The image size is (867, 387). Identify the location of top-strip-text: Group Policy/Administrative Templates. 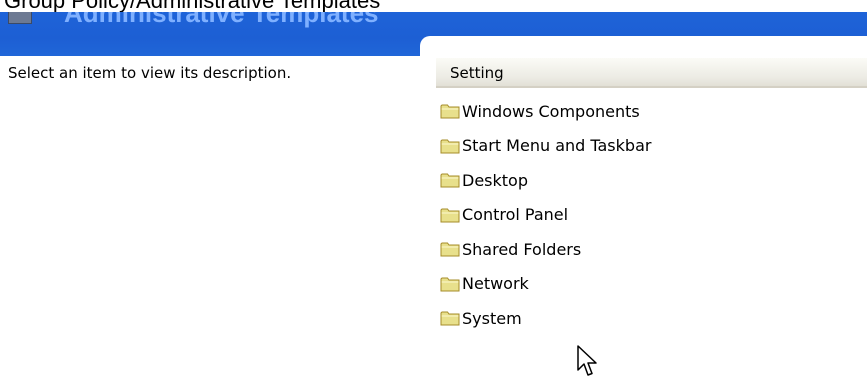
(192, 6).